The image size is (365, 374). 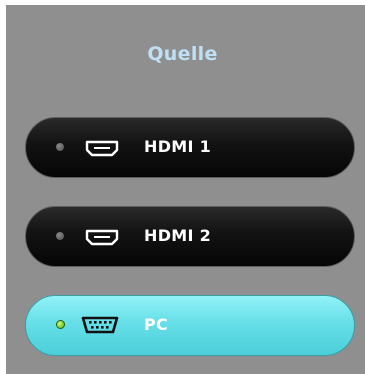 What do you see at coordinates (178, 235) in the screenshot?
I see `source-item-label: HDMI 2` at bounding box center [178, 235].